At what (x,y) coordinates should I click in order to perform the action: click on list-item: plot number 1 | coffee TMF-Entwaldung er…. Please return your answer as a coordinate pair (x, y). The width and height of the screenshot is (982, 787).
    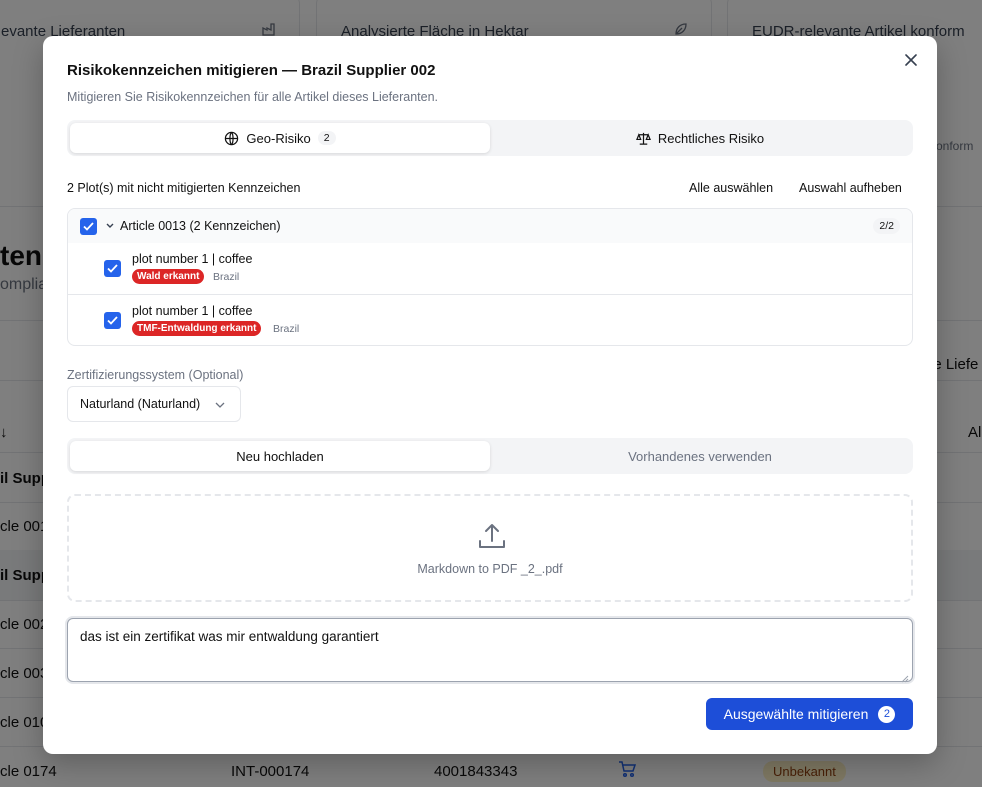
    Looking at the image, I should click on (490, 319).